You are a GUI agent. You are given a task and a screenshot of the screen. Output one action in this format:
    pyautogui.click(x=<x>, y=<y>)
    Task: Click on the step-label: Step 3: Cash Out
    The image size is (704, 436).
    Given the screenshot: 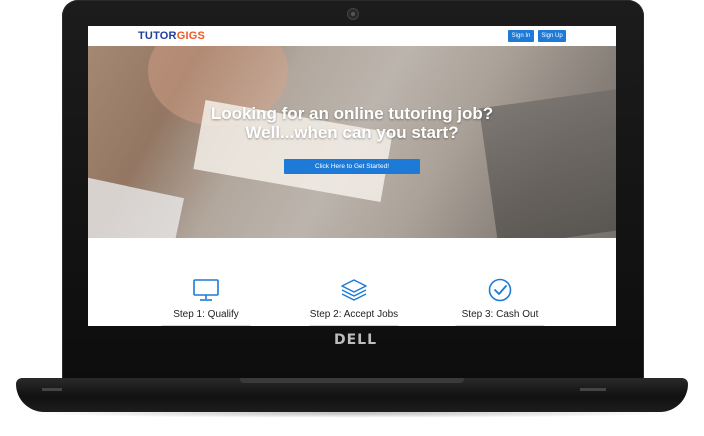 What is the action you would take?
    pyautogui.click(x=500, y=314)
    